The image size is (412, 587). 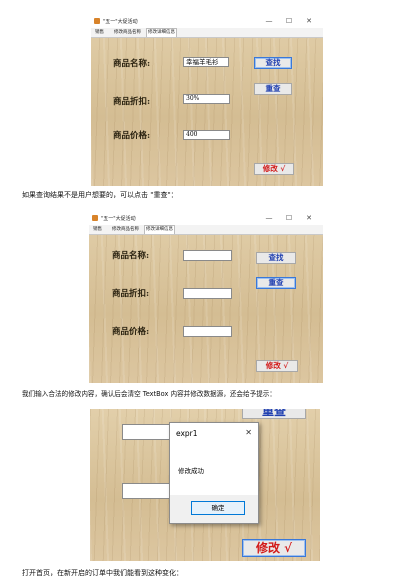 What do you see at coordinates (100, 195) in the screenshot?
I see `paragraph-reset-hint: 如果查询结果不是用户想要的，可以点击 "重查"：` at bounding box center [100, 195].